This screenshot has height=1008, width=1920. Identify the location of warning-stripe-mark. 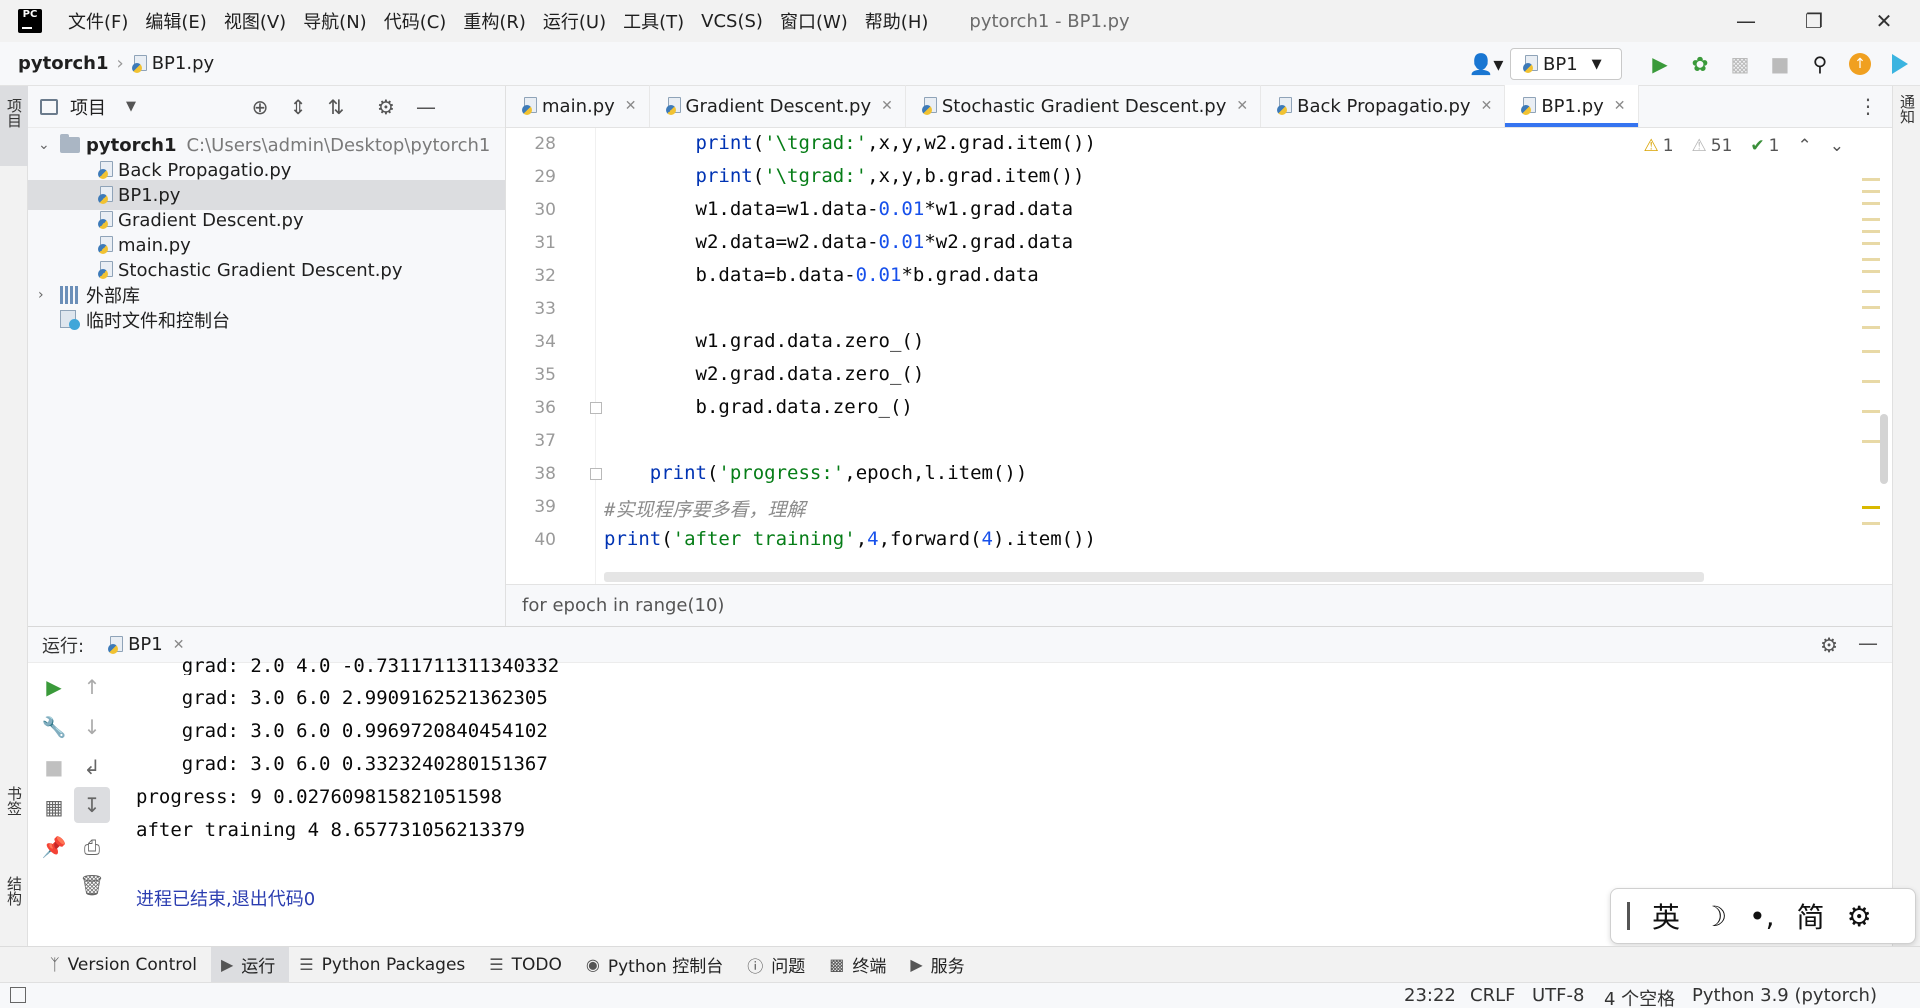
(1871, 507).